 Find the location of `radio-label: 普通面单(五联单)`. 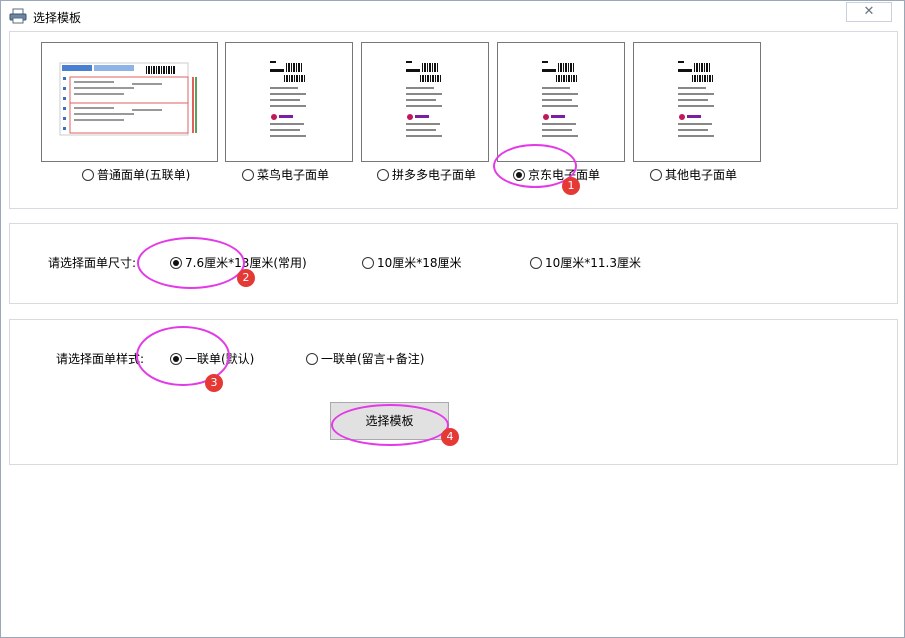

radio-label: 普通面单(五联单) is located at coordinates (144, 175).